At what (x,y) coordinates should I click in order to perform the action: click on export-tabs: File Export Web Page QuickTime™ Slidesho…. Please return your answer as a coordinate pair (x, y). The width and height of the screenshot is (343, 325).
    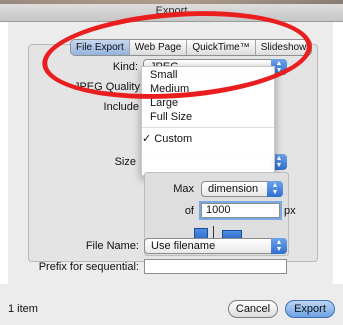
    Looking at the image, I should click on (191, 47).